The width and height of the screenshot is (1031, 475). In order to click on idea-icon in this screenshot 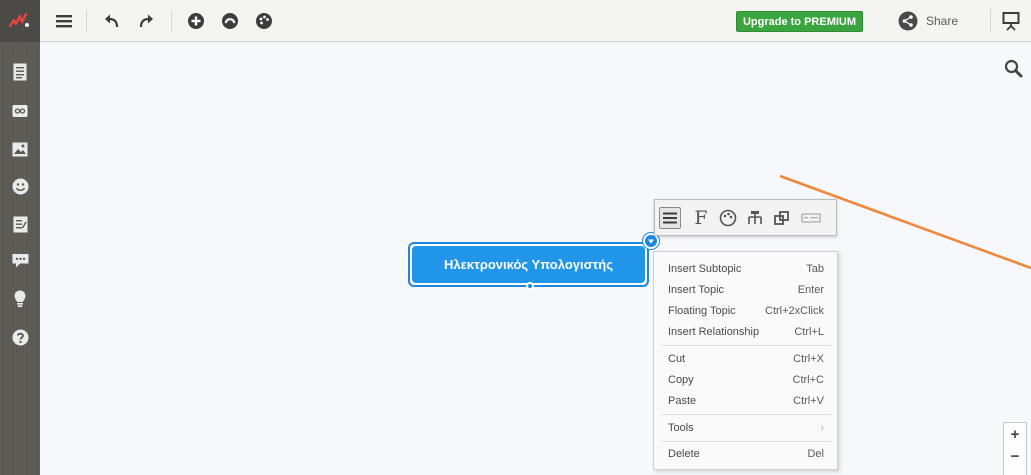, I will do `click(20, 299)`.